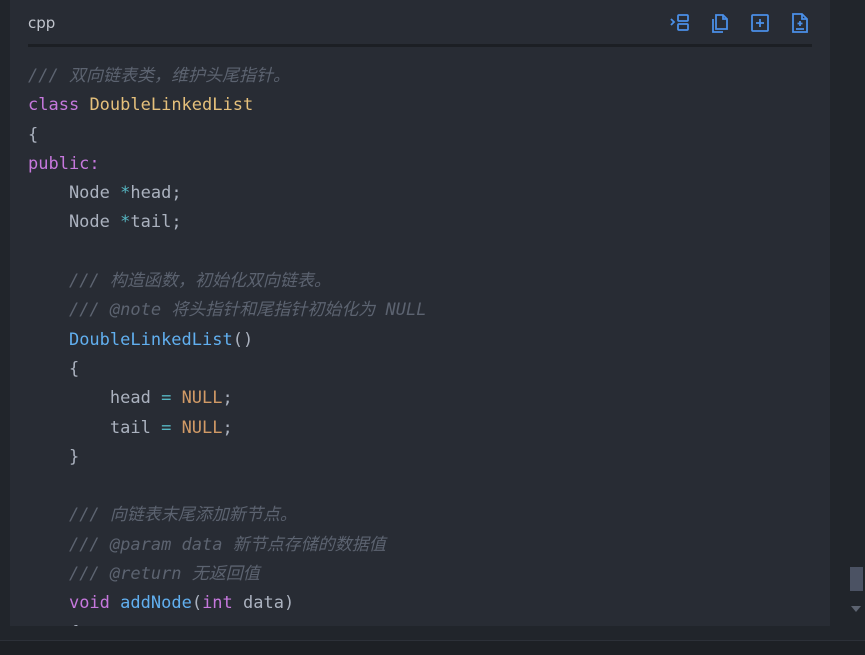 This screenshot has height=655, width=865. What do you see at coordinates (680, 23) in the screenshot?
I see `indent-icon` at bounding box center [680, 23].